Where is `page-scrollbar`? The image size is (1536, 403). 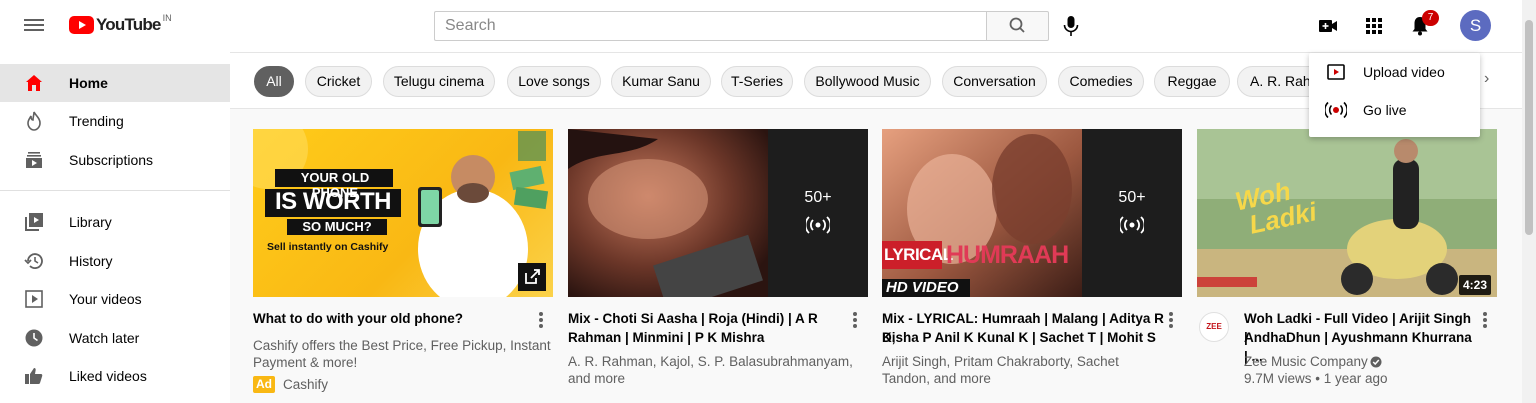
page-scrollbar is located at coordinates (1529, 201).